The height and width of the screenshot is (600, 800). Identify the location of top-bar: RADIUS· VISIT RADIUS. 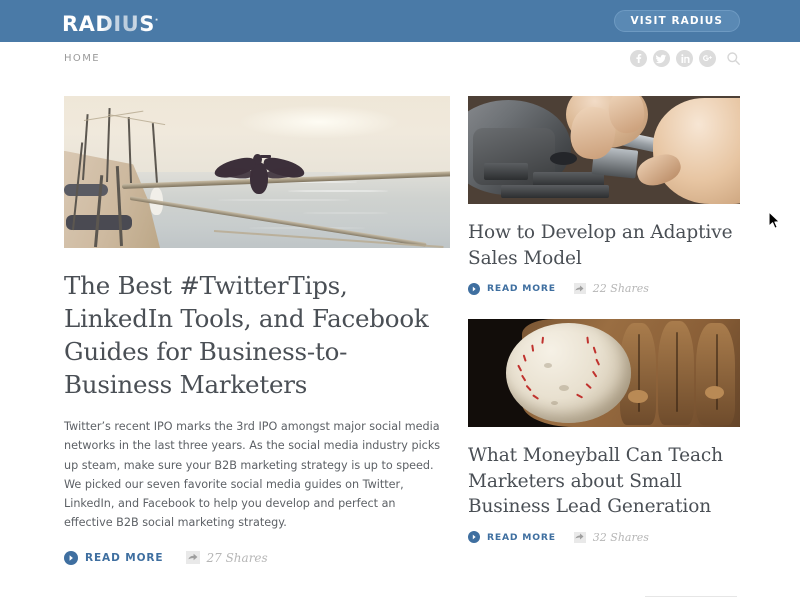
(400, 21).